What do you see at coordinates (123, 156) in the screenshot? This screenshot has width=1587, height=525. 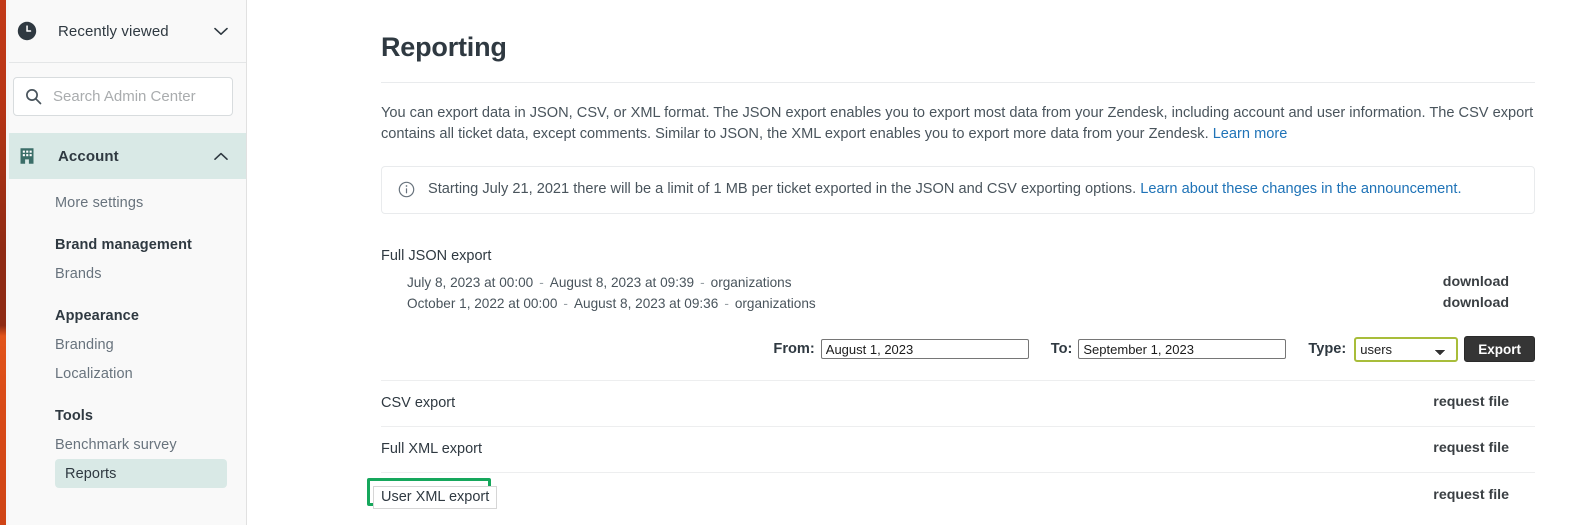 I see `sidebar-item-account: Account` at bounding box center [123, 156].